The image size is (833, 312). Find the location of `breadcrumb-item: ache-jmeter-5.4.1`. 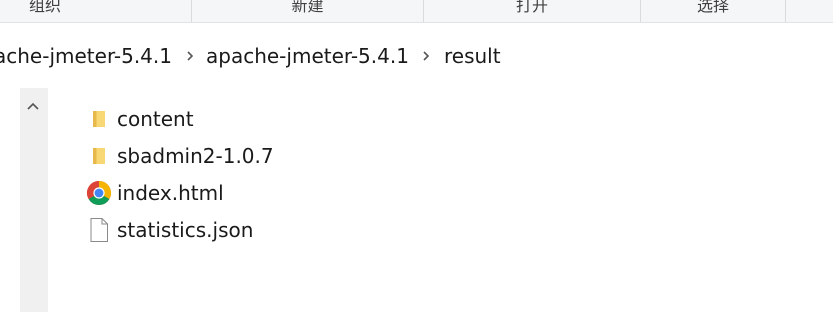

breadcrumb-item: ache-jmeter-5.4.1 is located at coordinates (86, 56).